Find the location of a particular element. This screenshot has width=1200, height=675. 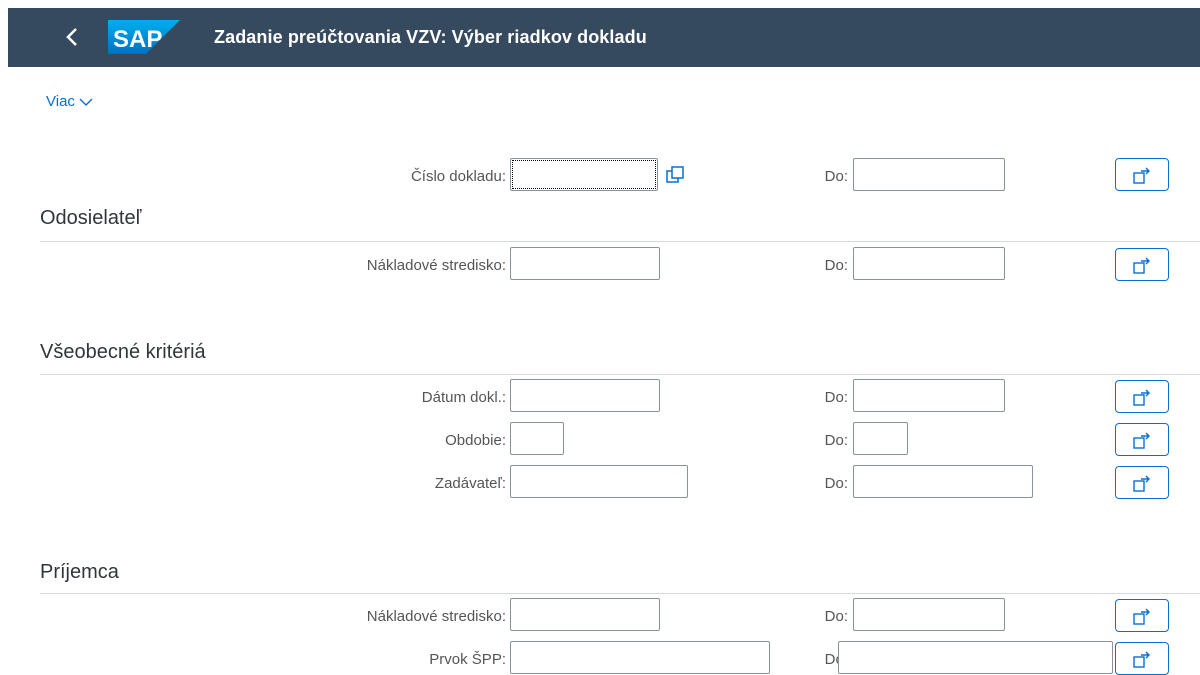

receiver-cost-center-to-input is located at coordinates (929, 614).